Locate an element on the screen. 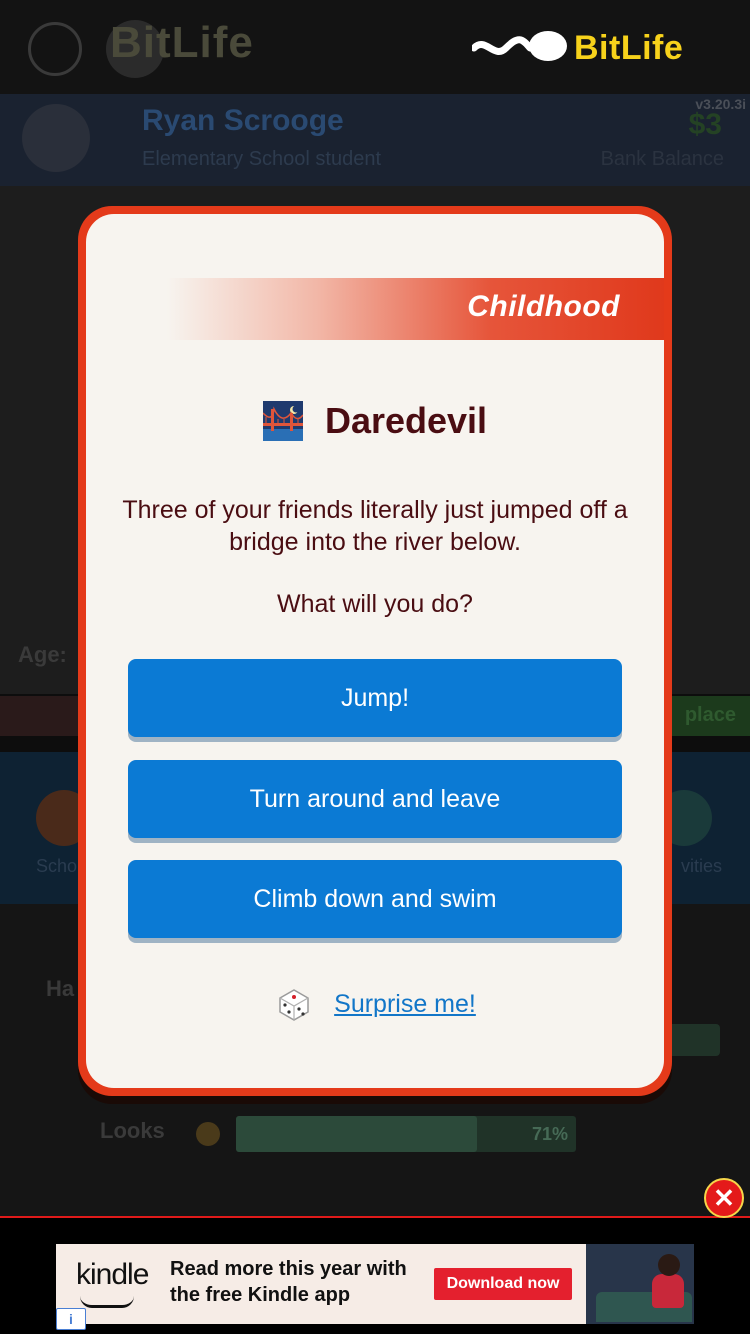 The height and width of the screenshot is (1334, 750). surprise-me-label: Surprise me! is located at coordinates (405, 1004).